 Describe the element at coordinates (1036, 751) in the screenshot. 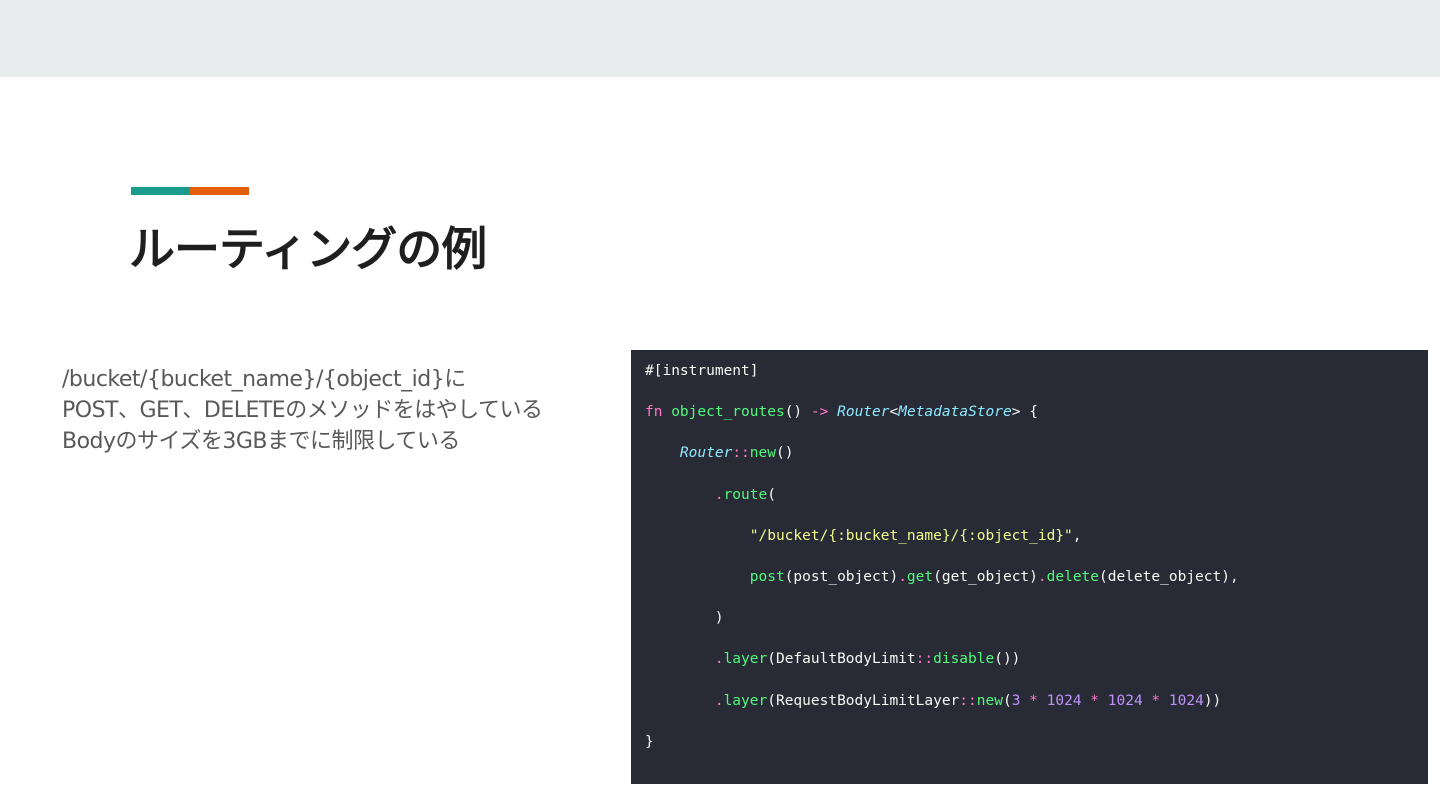

I see `code-line: }` at that location.